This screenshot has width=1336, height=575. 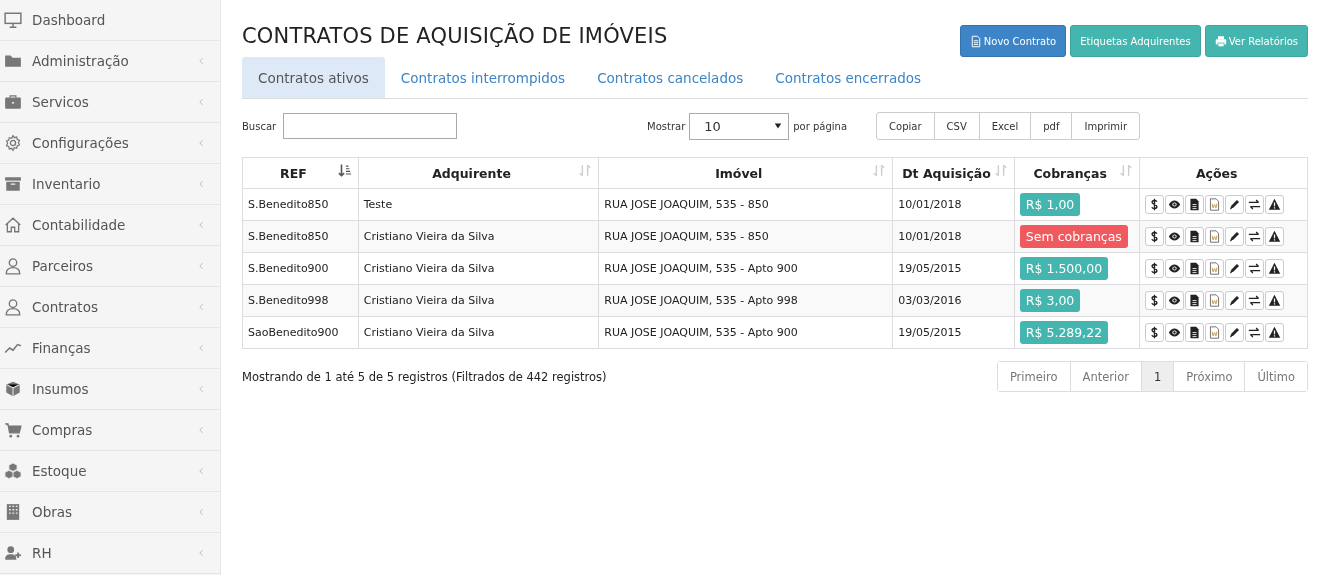 I want to click on sidebar-item: Contratos, so click(x=110, y=307).